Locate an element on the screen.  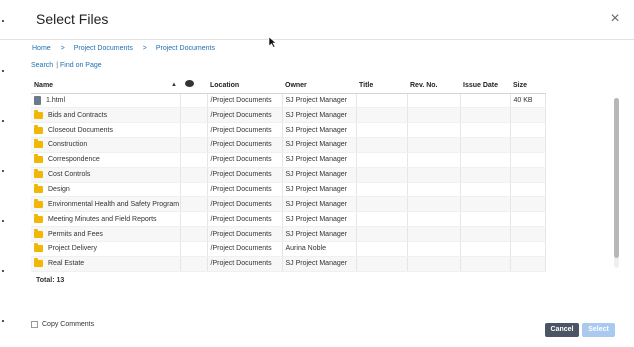
row-name-label: Correspondence is located at coordinates (74, 159).